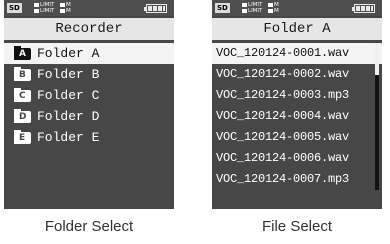 The image size is (390, 244). I want to click on folder-label: Folder B, so click(68, 74).